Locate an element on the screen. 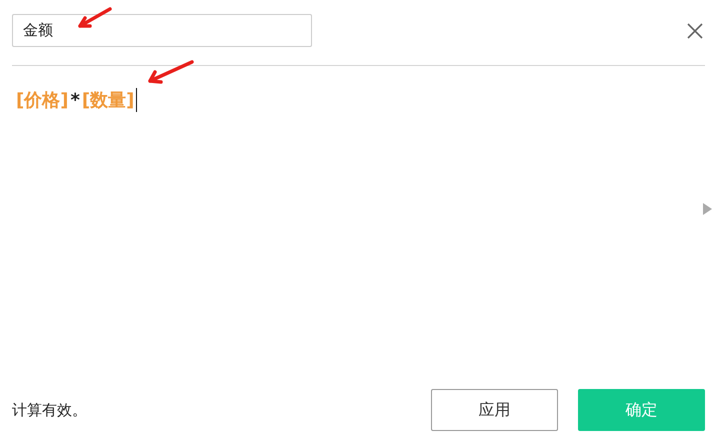 This screenshot has height=442, width=720. apply-button: 应用 is located at coordinates (494, 410).